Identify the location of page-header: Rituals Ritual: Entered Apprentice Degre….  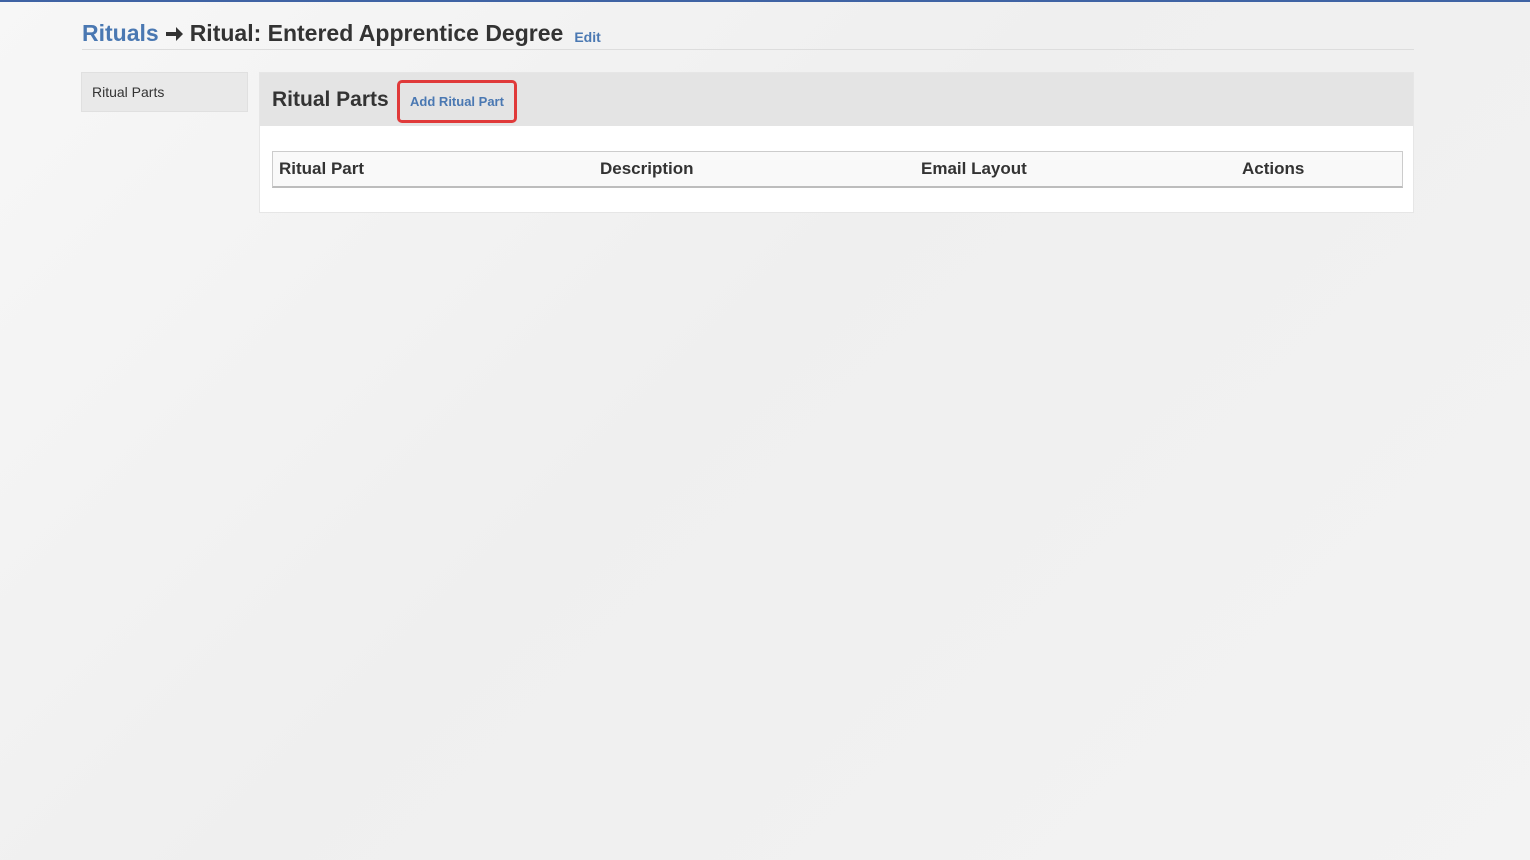
(748, 34).